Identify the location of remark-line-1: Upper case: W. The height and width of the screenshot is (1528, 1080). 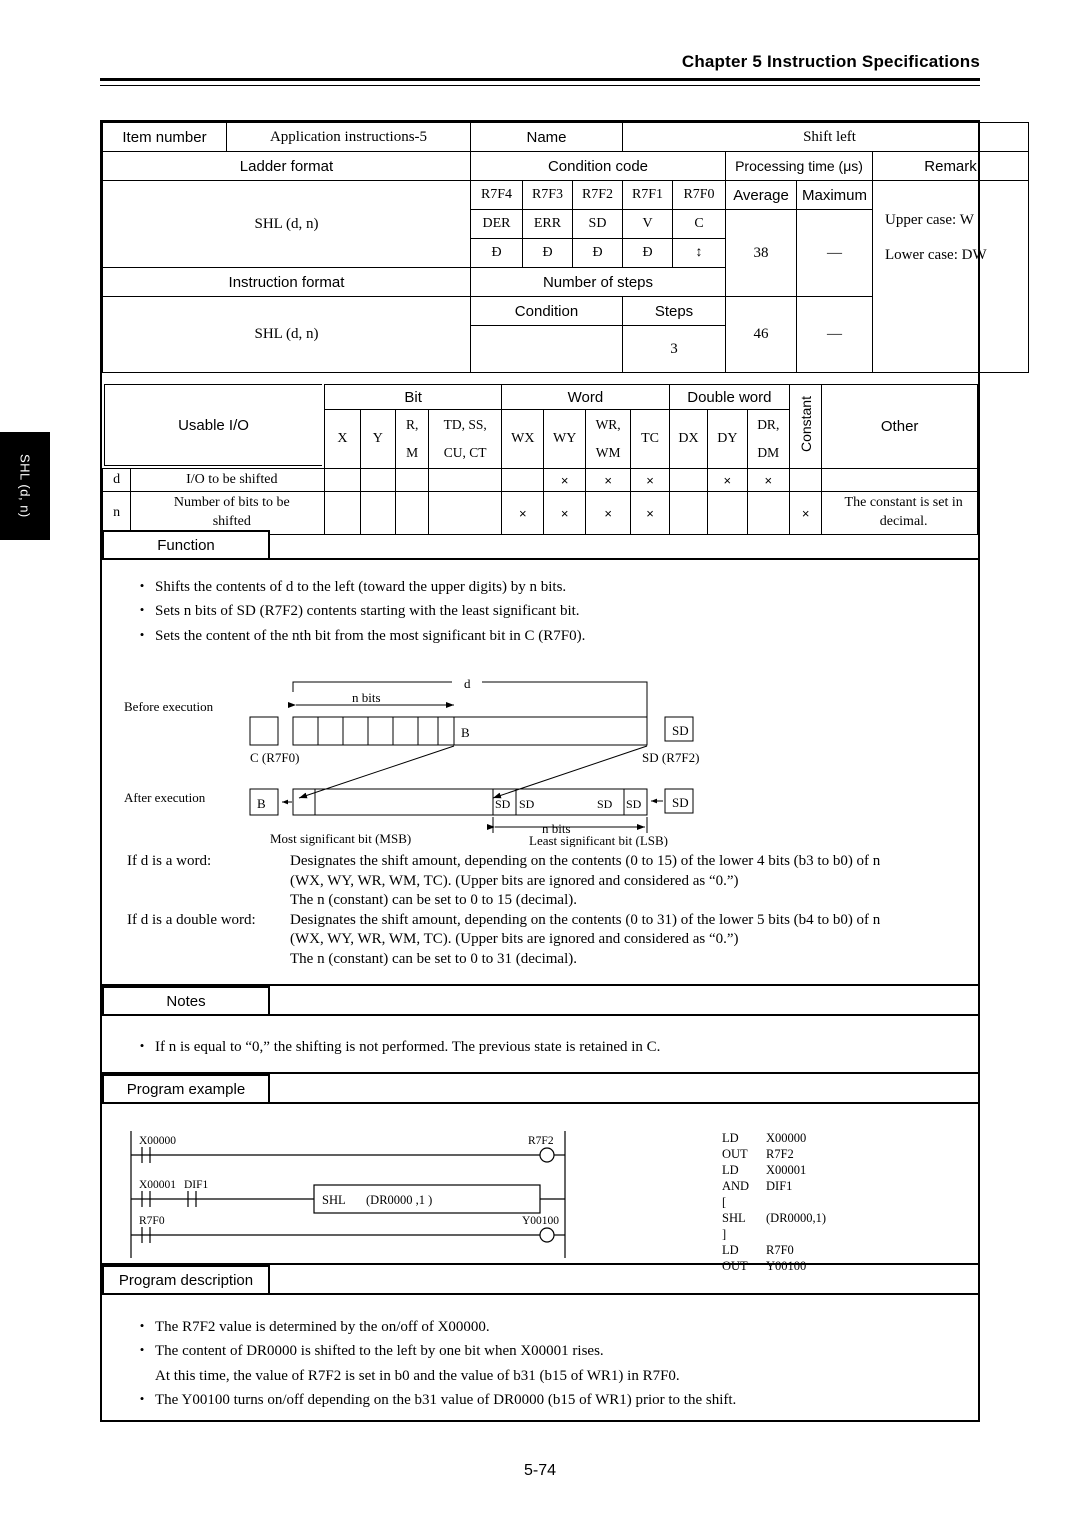
(929, 220).